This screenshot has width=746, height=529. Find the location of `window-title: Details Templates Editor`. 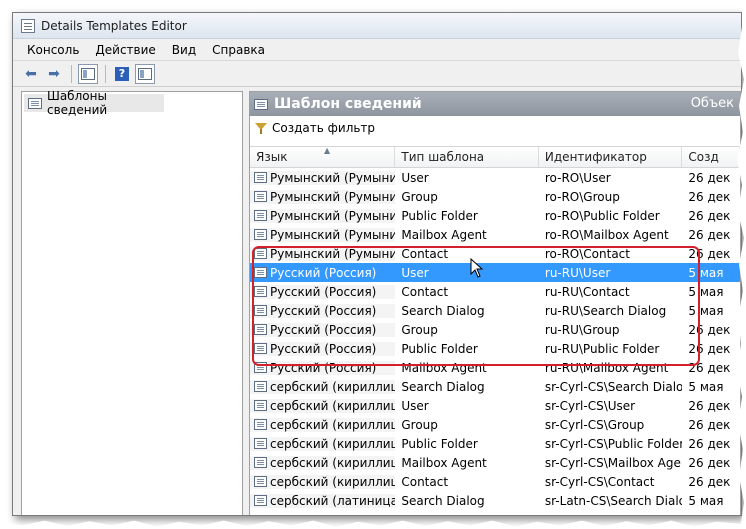

window-title: Details Templates Editor is located at coordinates (114, 25).